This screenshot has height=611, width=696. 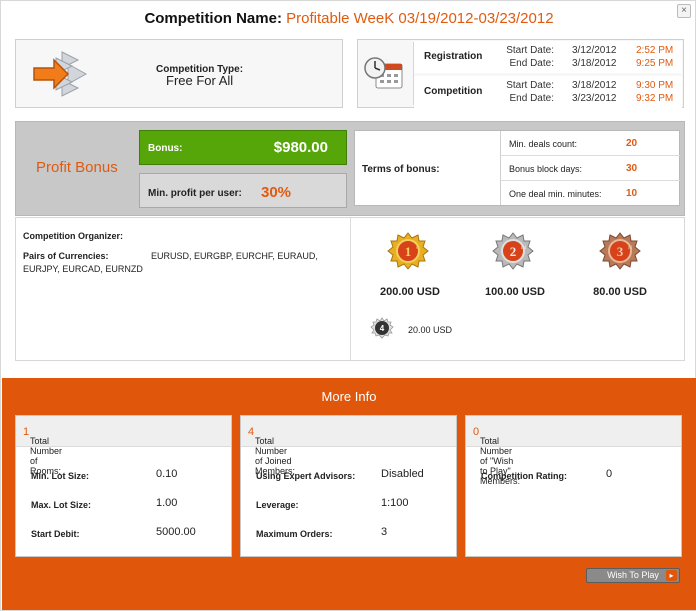 I want to click on members-card-header: Total Number of Joined Members: 4, so click(x=348, y=446).